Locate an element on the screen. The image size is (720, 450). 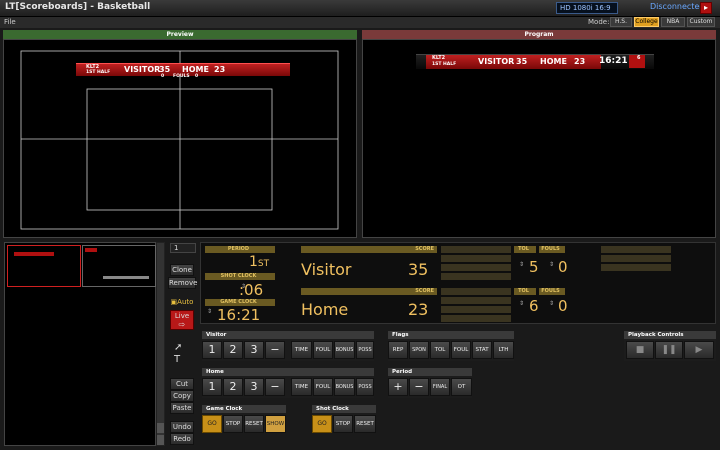
pointer-tool-icon: ➚ is located at coordinates (178, 347).